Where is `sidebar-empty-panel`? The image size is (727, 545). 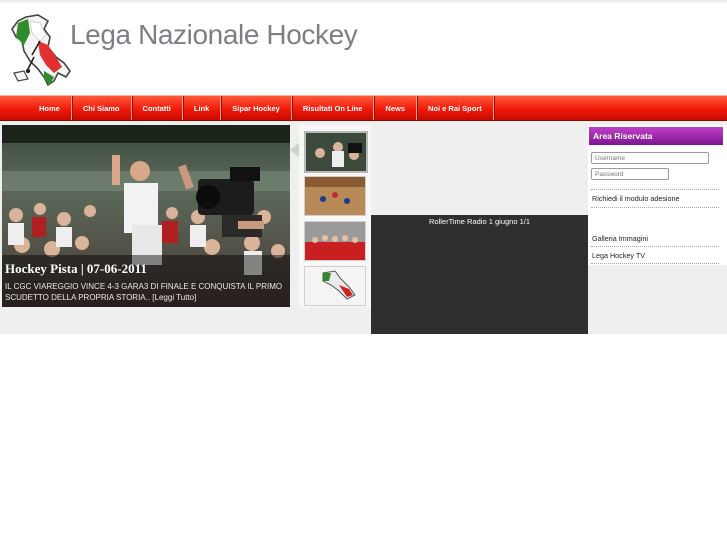 sidebar-empty-panel is located at coordinates (657, 299).